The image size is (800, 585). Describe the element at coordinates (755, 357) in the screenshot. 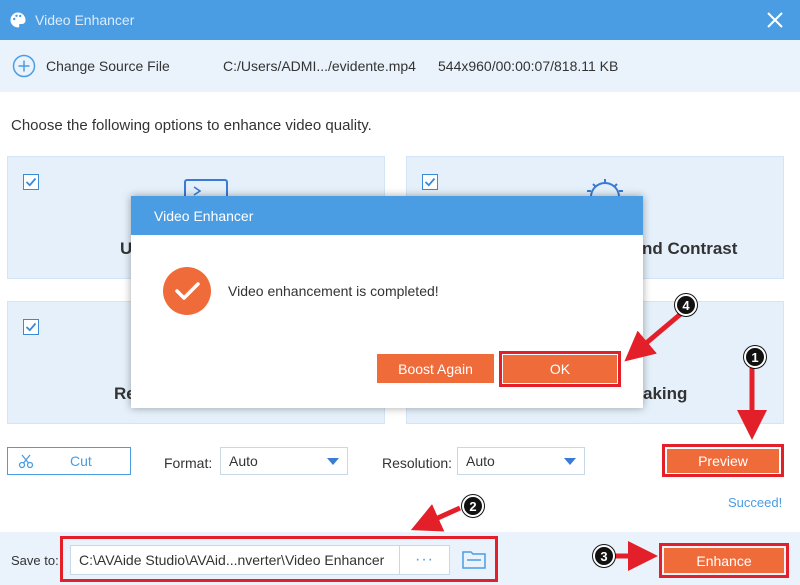

I see `step-badge: 1` at that location.